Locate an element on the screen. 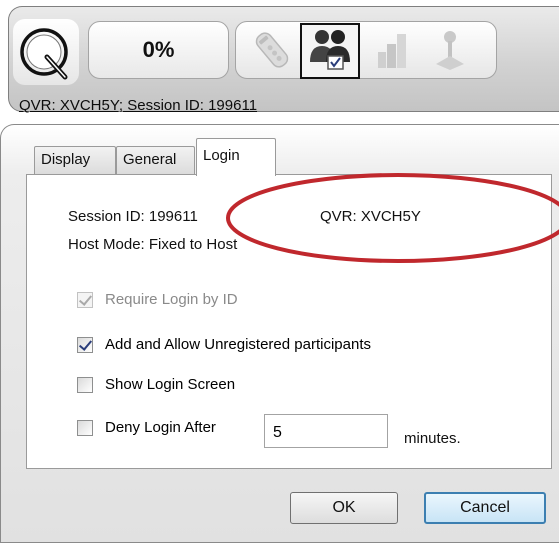  show-login-screen-option: Show Login Screen is located at coordinates (156, 384).